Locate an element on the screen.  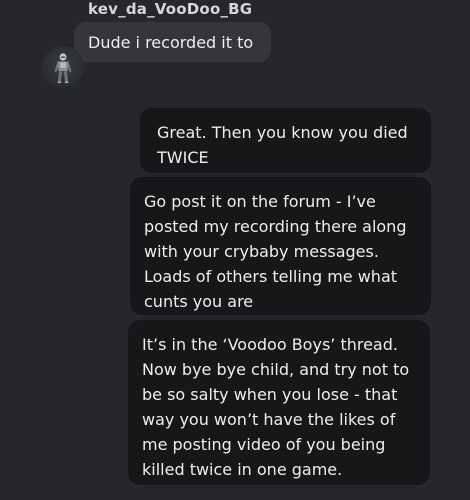
message-line: Go post it on the forum - I’ve is located at coordinates (260, 201).